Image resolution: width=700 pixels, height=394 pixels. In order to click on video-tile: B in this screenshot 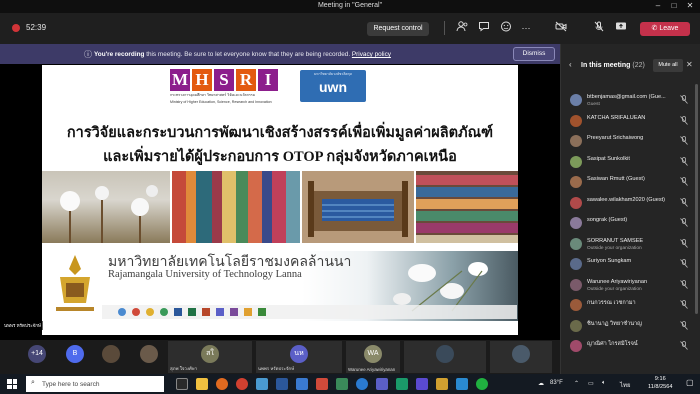, I will do `click(75, 357)`.